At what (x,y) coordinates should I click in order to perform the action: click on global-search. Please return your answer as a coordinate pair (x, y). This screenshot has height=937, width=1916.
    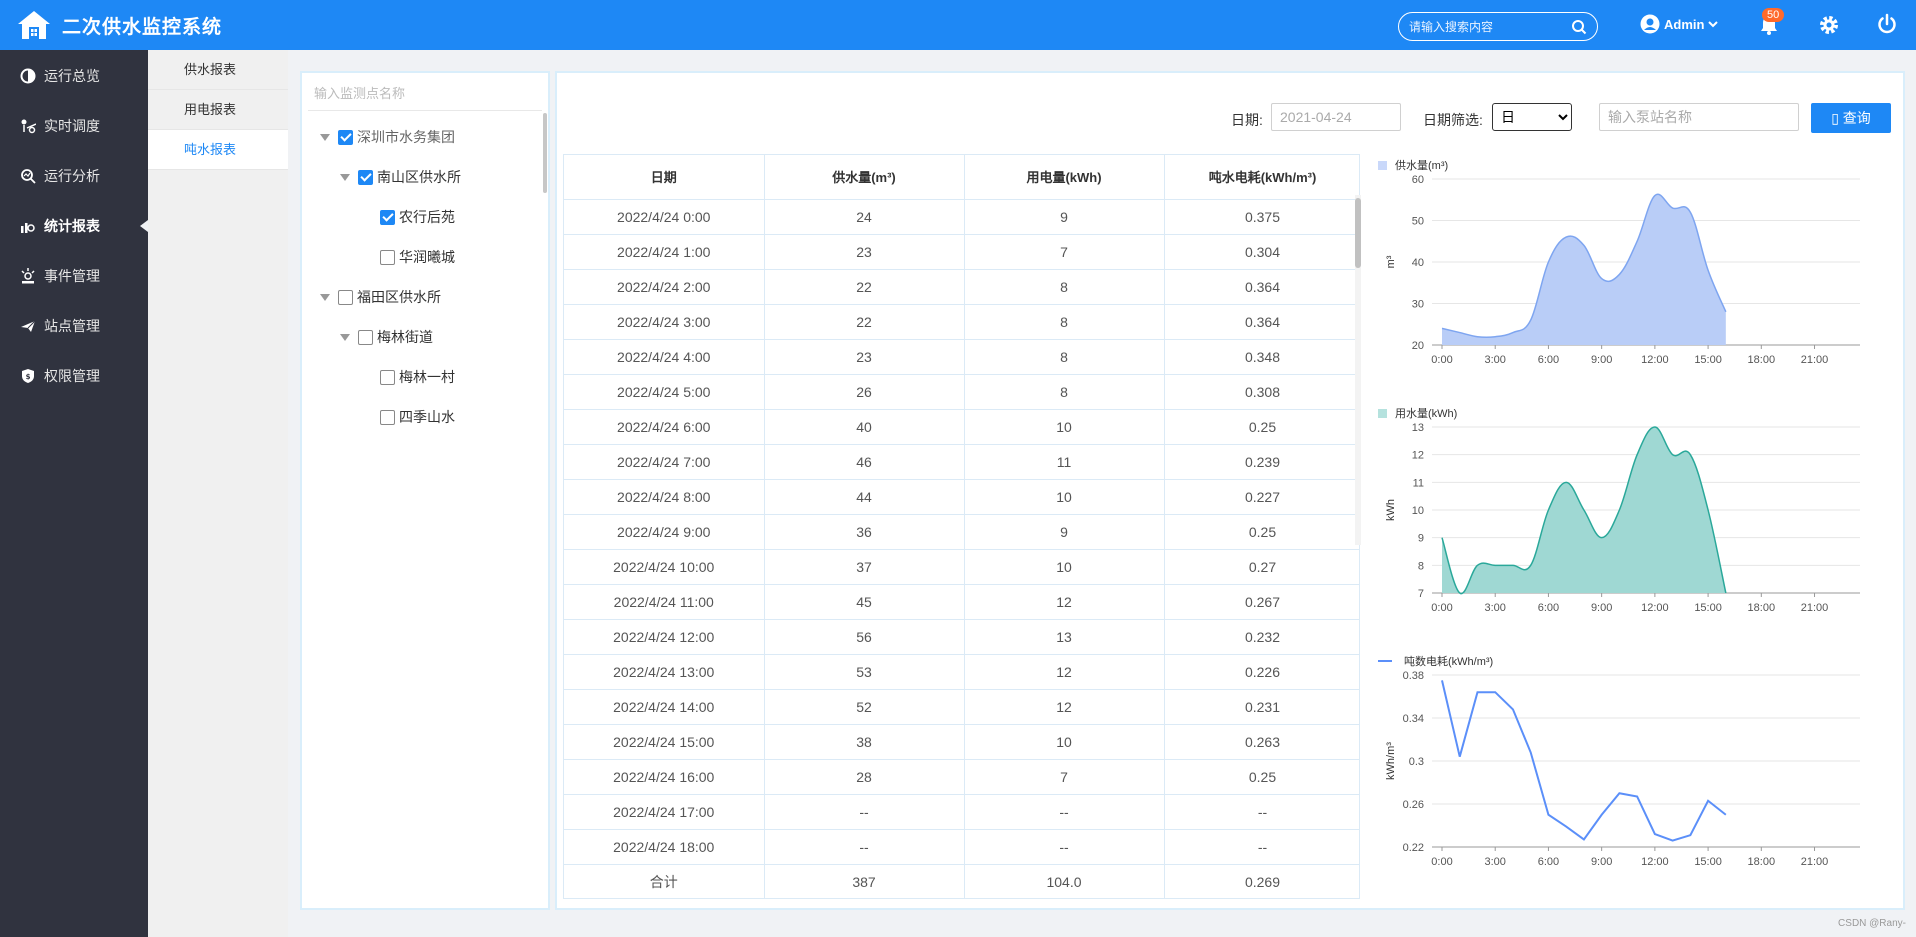
    Looking at the image, I should click on (1498, 26).